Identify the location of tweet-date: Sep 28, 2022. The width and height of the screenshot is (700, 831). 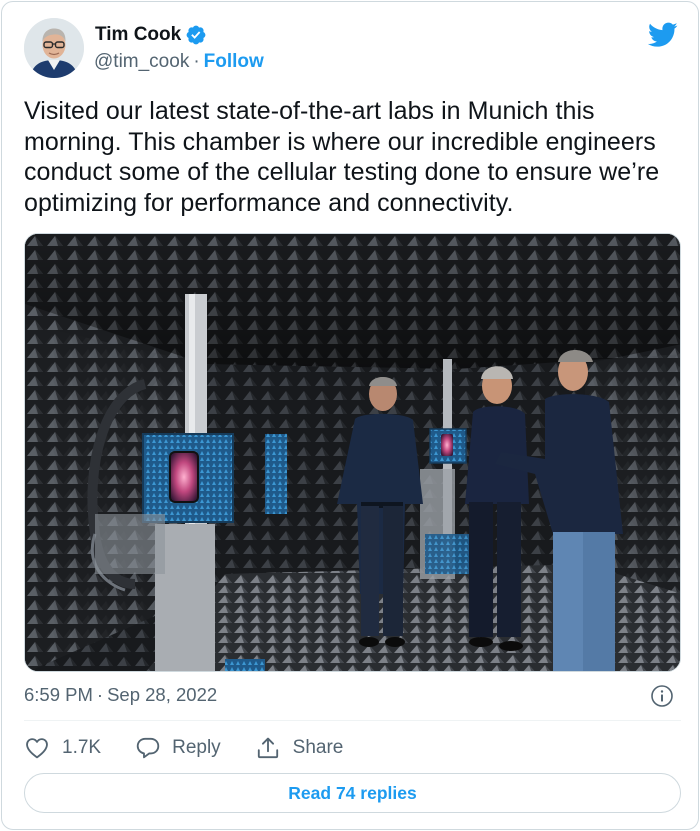
(162, 694).